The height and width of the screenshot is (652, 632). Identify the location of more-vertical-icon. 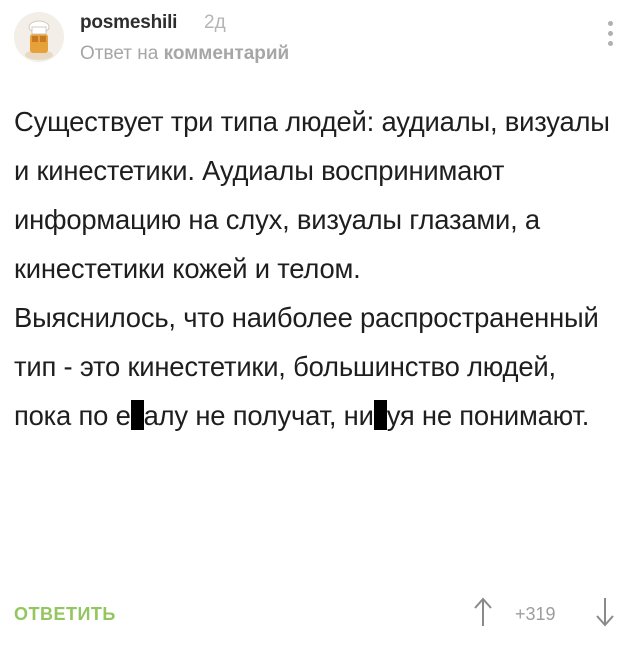
(610, 36).